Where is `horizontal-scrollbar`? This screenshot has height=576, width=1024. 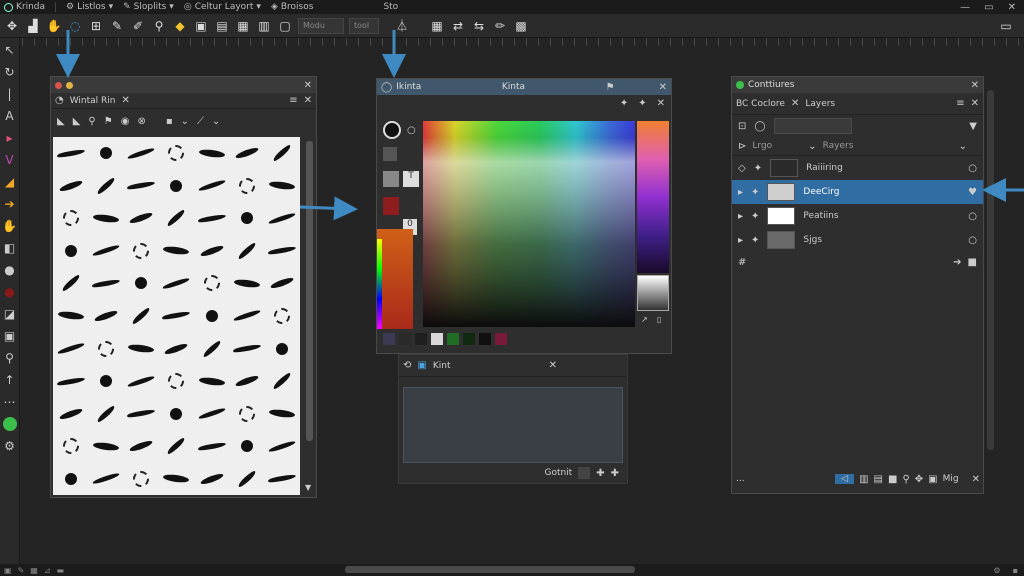 horizontal-scrollbar is located at coordinates (490, 569).